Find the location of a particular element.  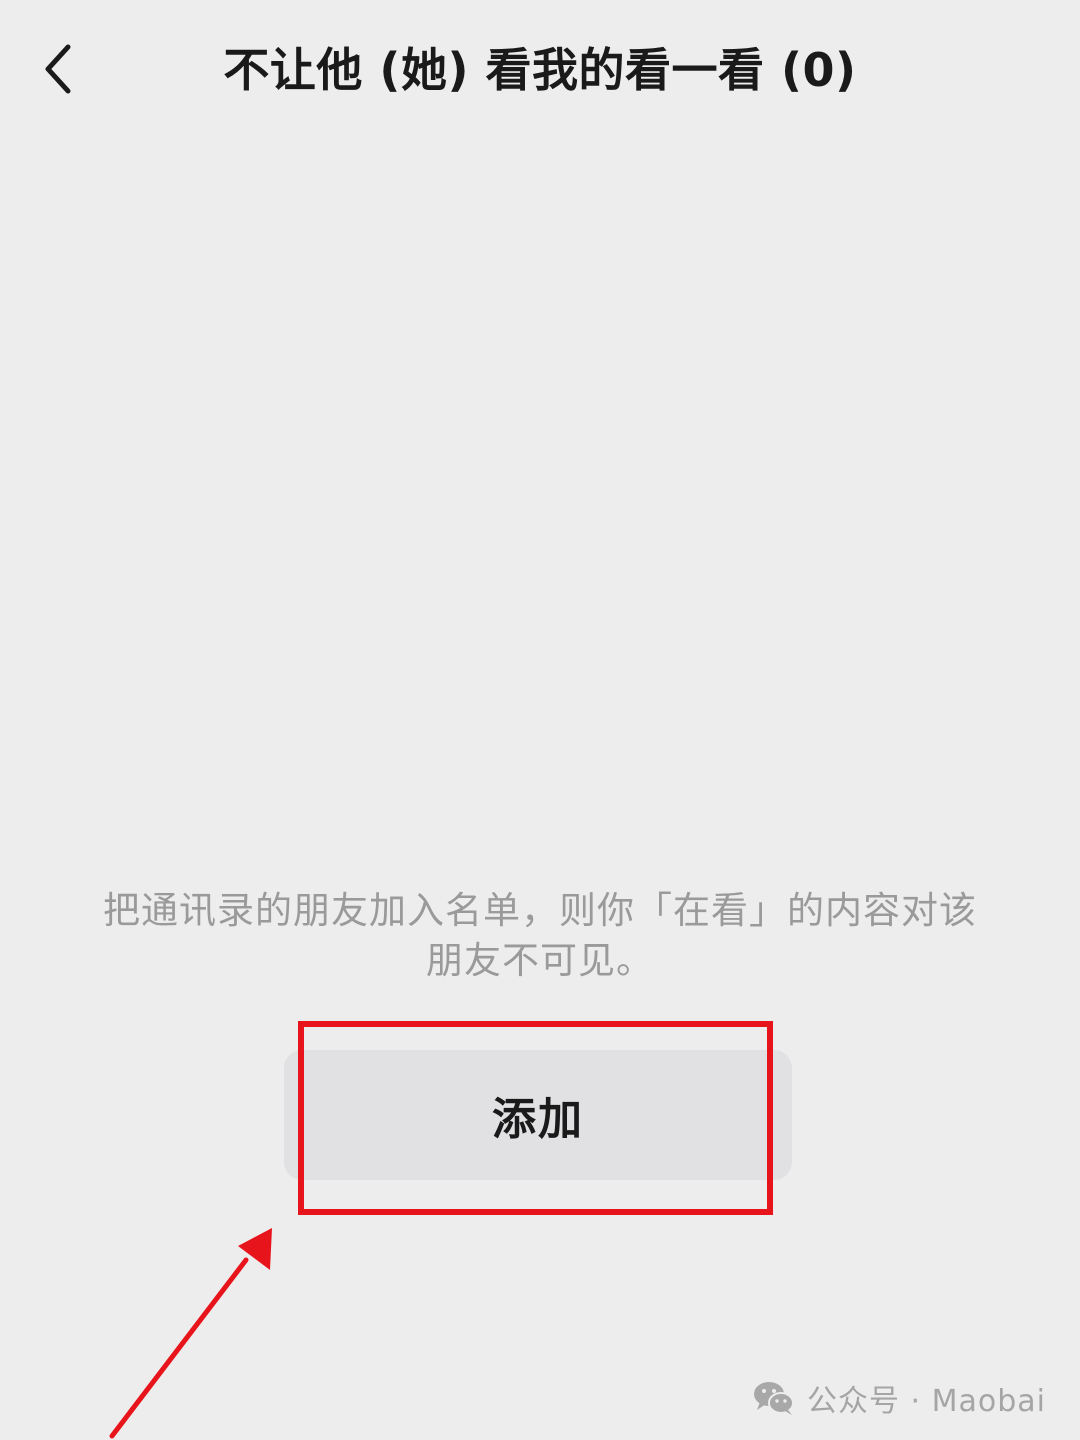

annotation-arrow is located at coordinates (190, 1333).